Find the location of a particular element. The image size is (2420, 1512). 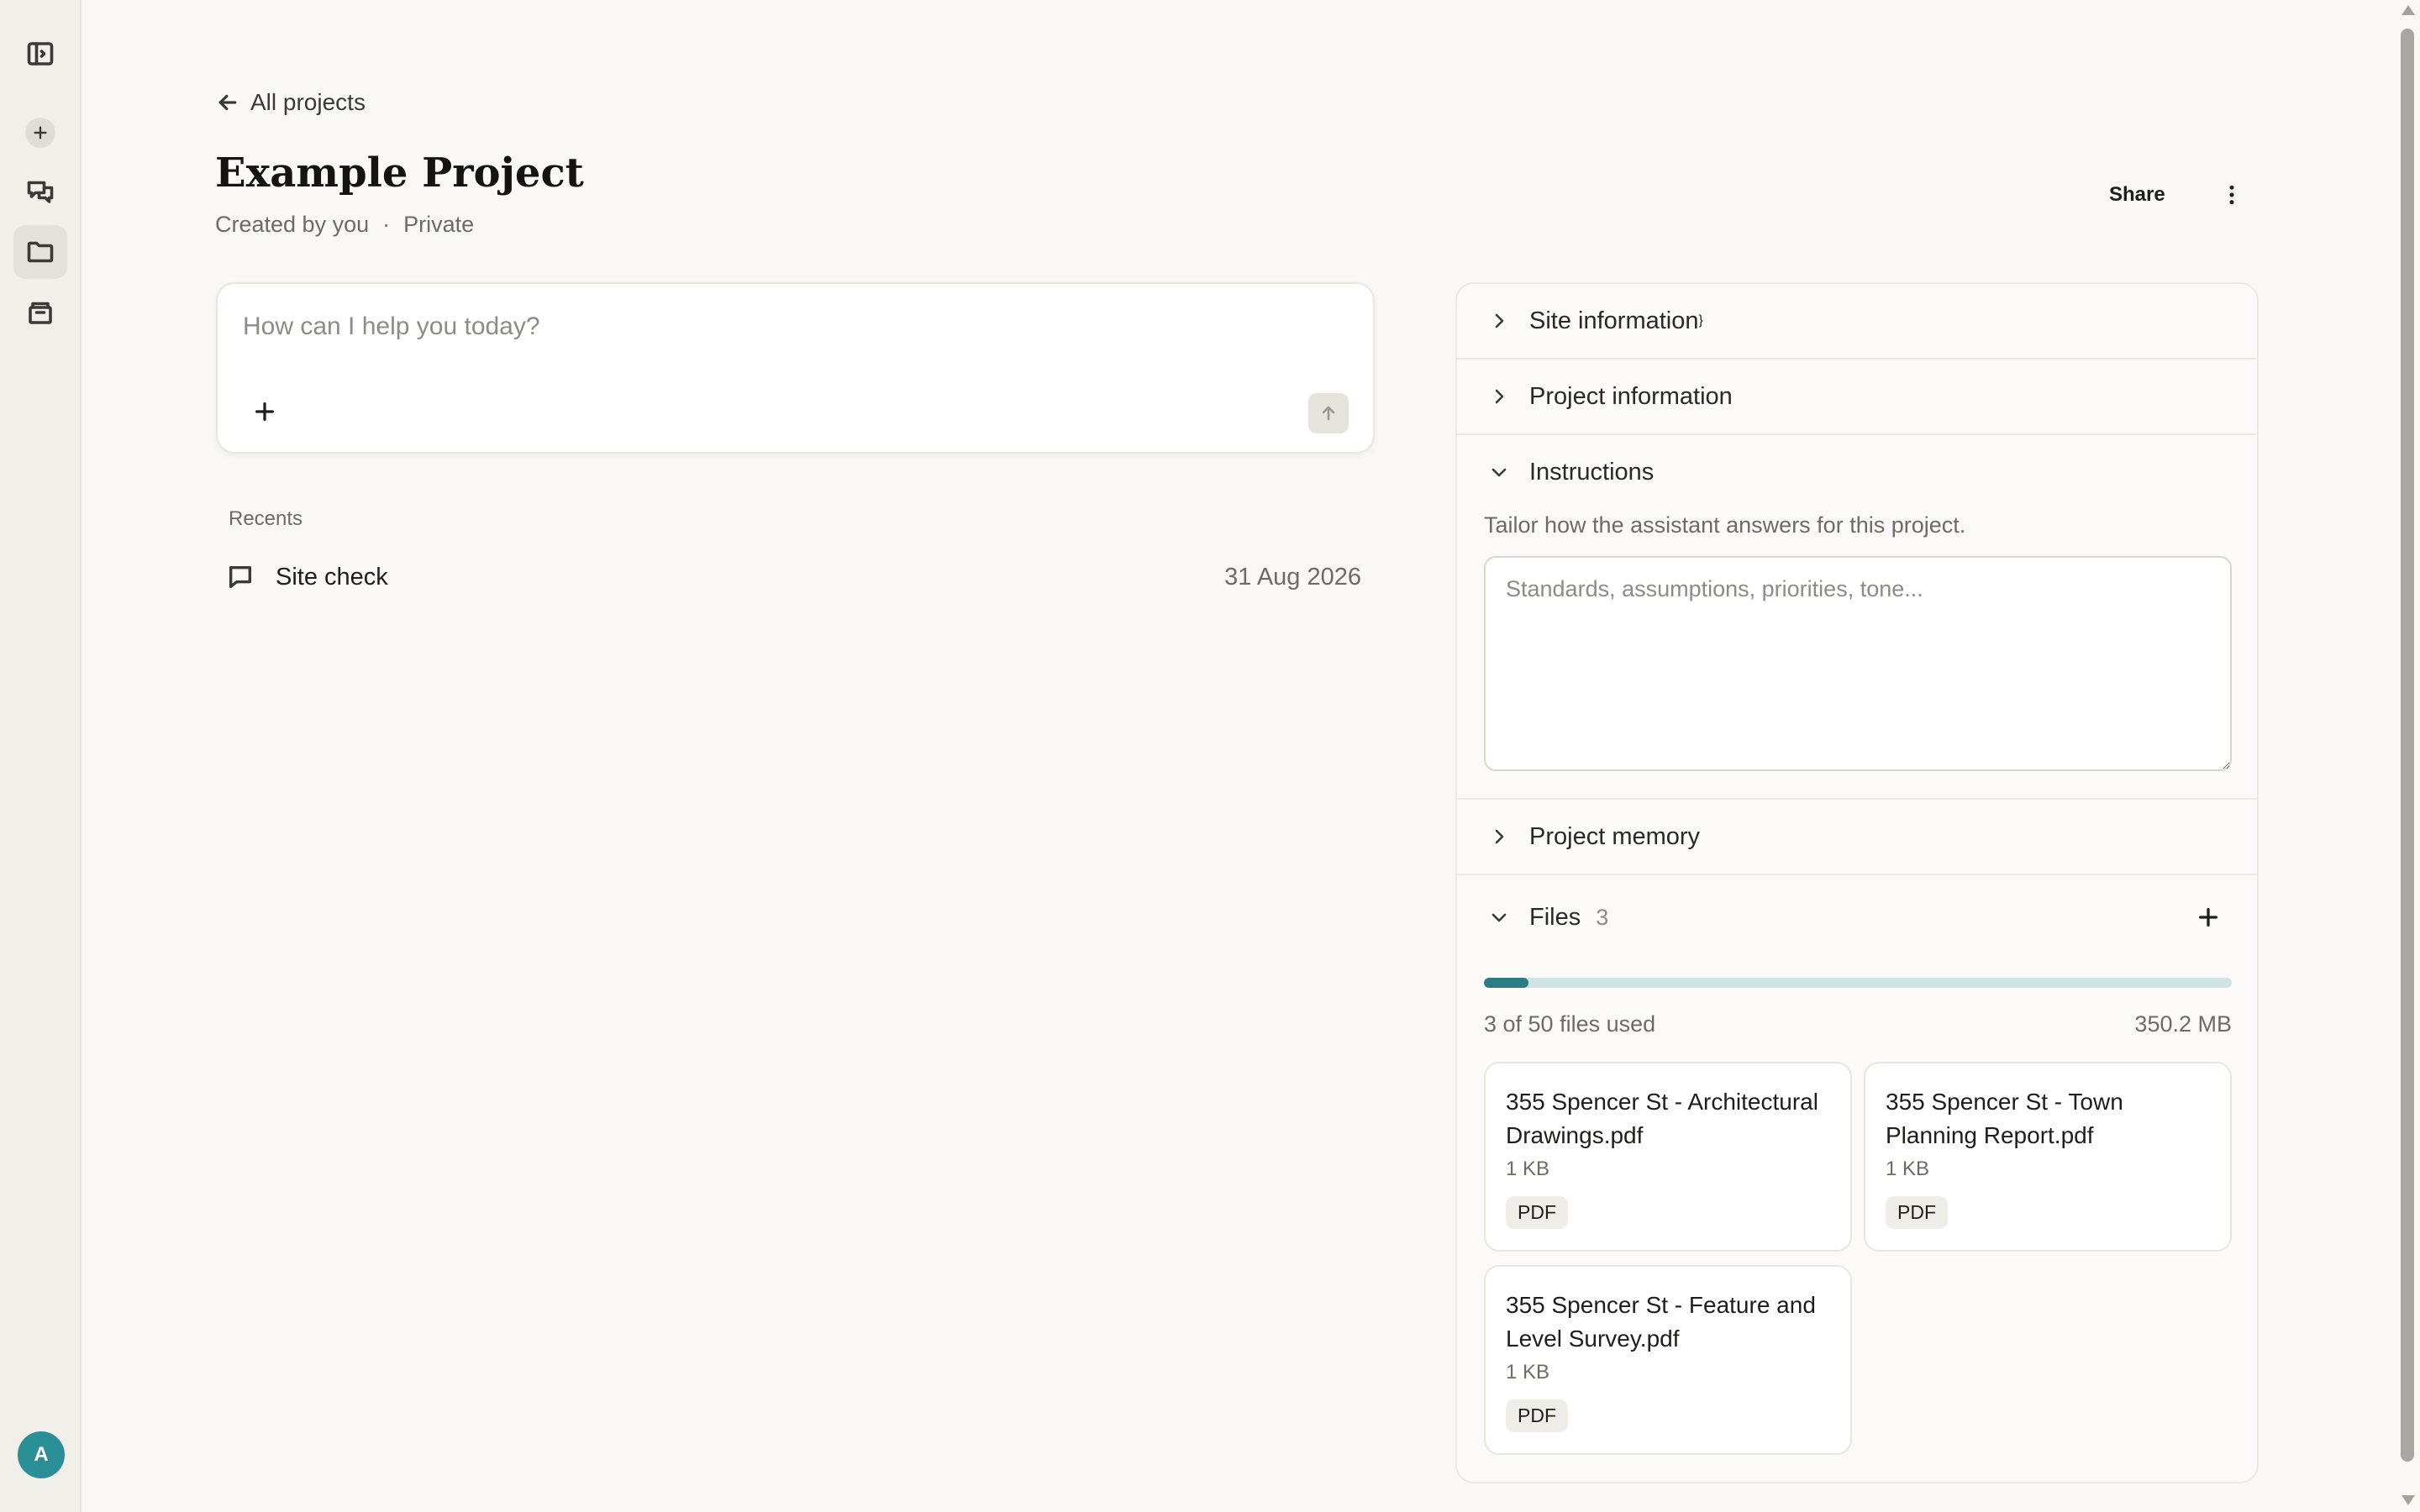

folder-icon is located at coordinates (40, 252).